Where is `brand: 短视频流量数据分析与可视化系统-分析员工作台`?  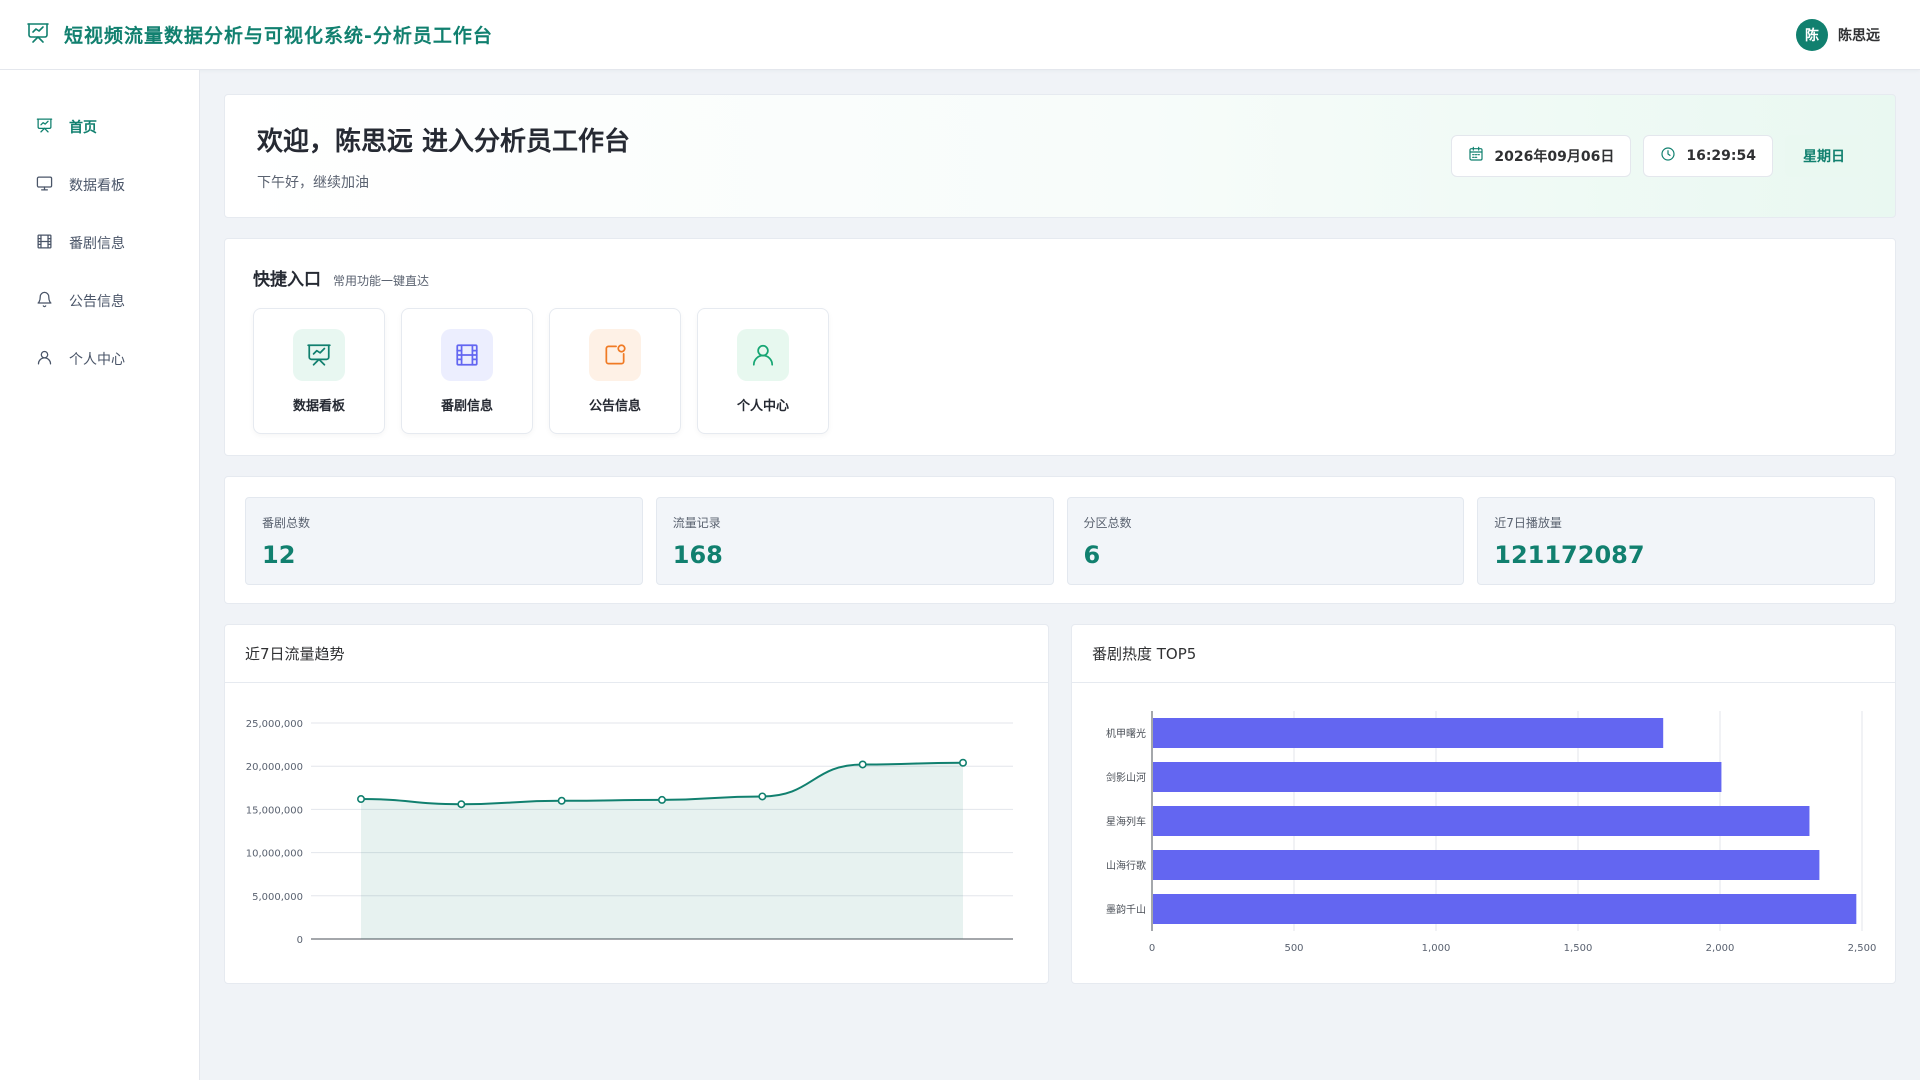 brand: 短视频流量数据分析与可视化系统-分析员工作台 is located at coordinates (259, 35).